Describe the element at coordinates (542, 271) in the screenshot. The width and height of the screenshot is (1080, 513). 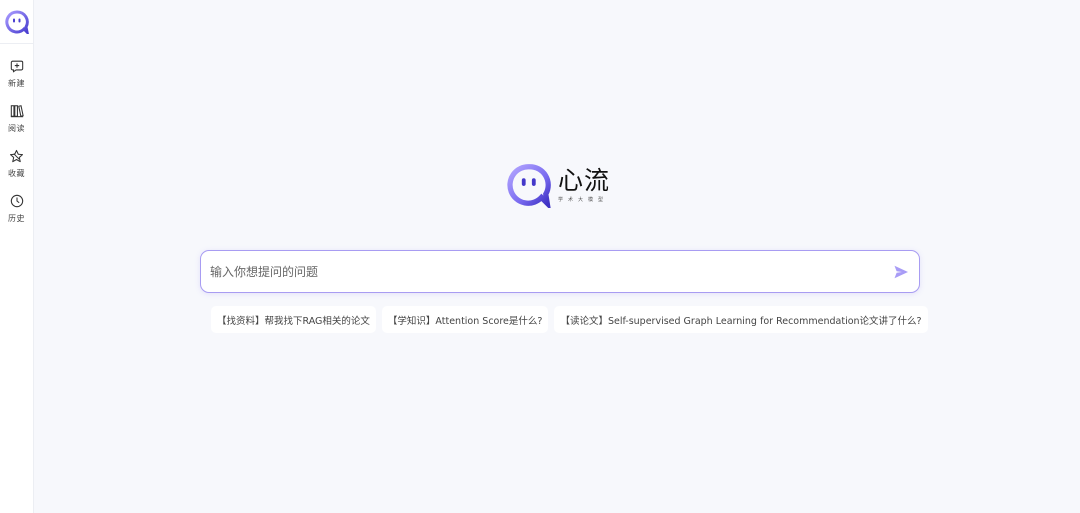
I see `search-input` at that location.